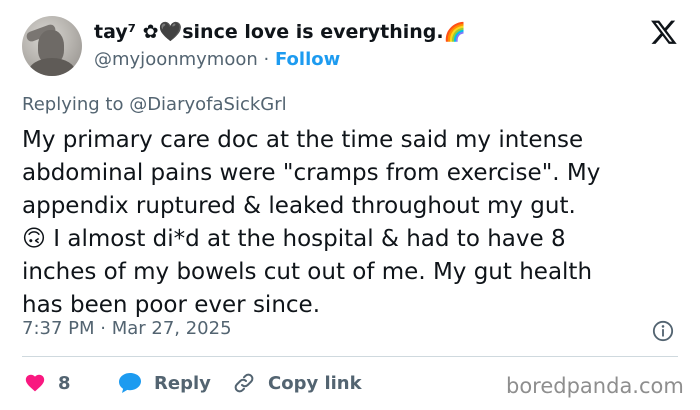  What do you see at coordinates (663, 331) in the screenshot?
I see `info-icon` at bounding box center [663, 331].